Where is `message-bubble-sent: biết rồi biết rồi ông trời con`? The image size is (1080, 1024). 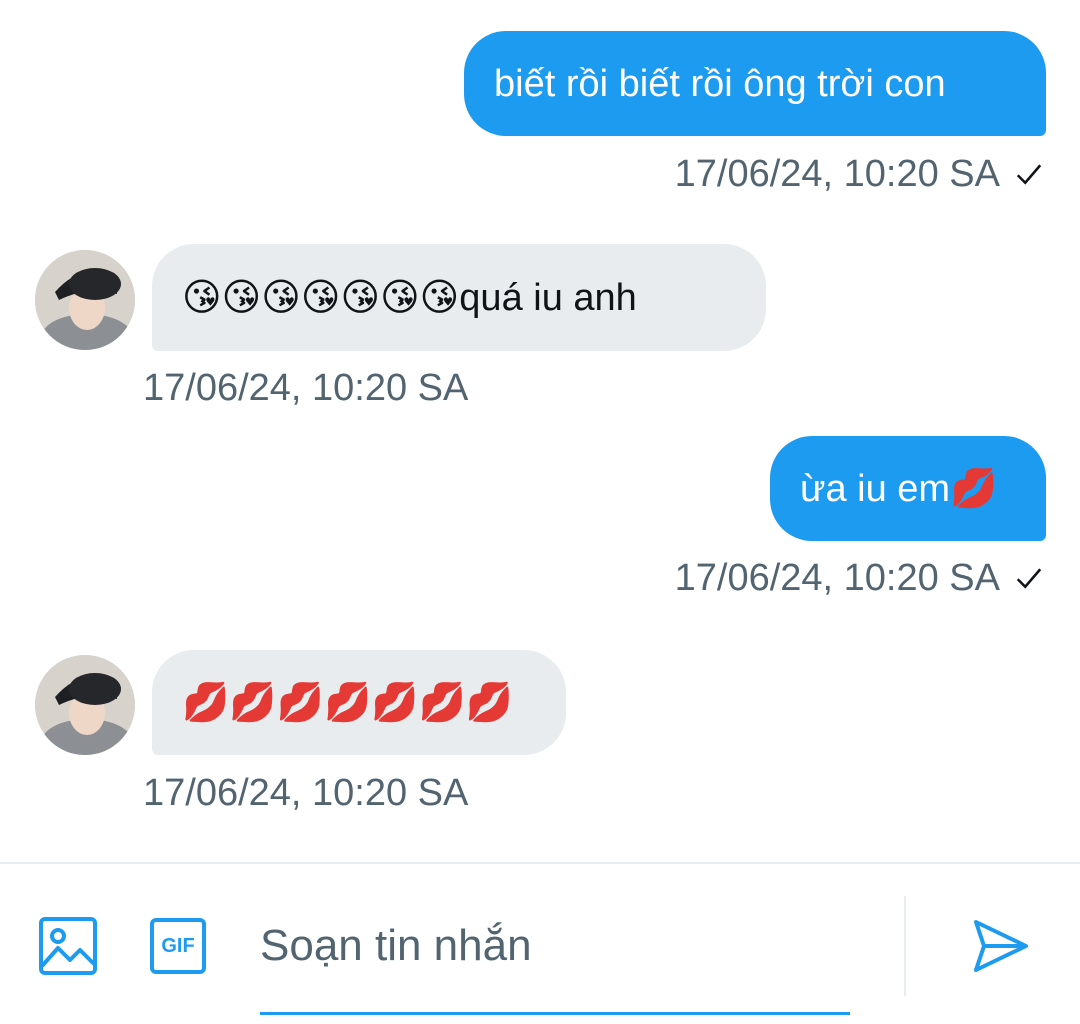 message-bubble-sent: biết rồi biết rồi ông trời con is located at coordinates (755, 83).